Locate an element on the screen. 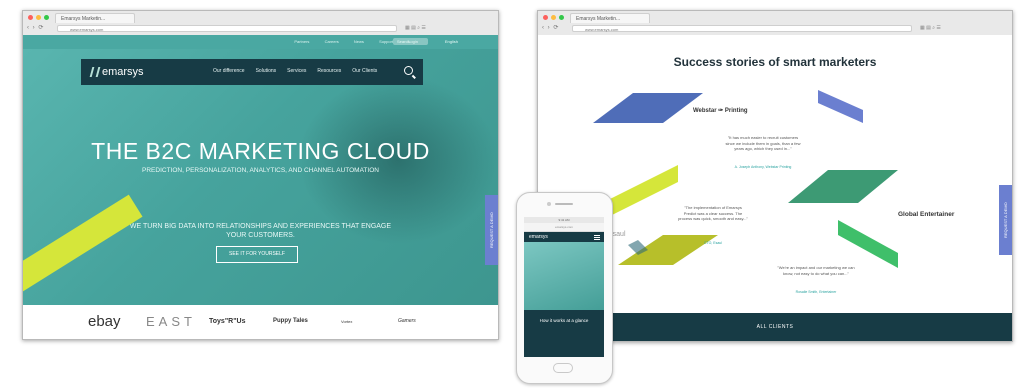 The image size is (1023, 388). client-logo-vortex: Vortex is located at coordinates (347, 321).